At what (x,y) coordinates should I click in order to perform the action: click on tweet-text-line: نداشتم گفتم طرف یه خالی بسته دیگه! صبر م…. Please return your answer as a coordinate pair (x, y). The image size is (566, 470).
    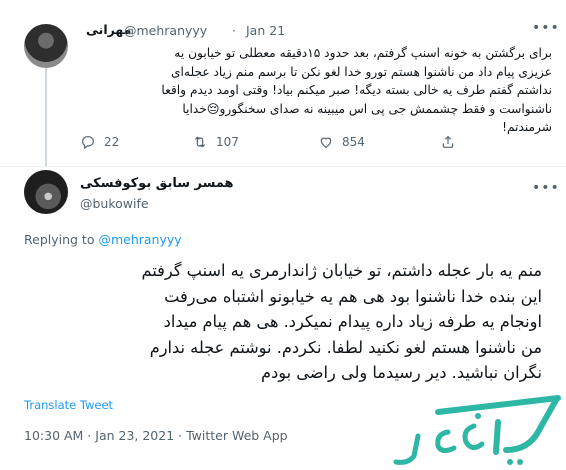
    Looking at the image, I should click on (356, 90).